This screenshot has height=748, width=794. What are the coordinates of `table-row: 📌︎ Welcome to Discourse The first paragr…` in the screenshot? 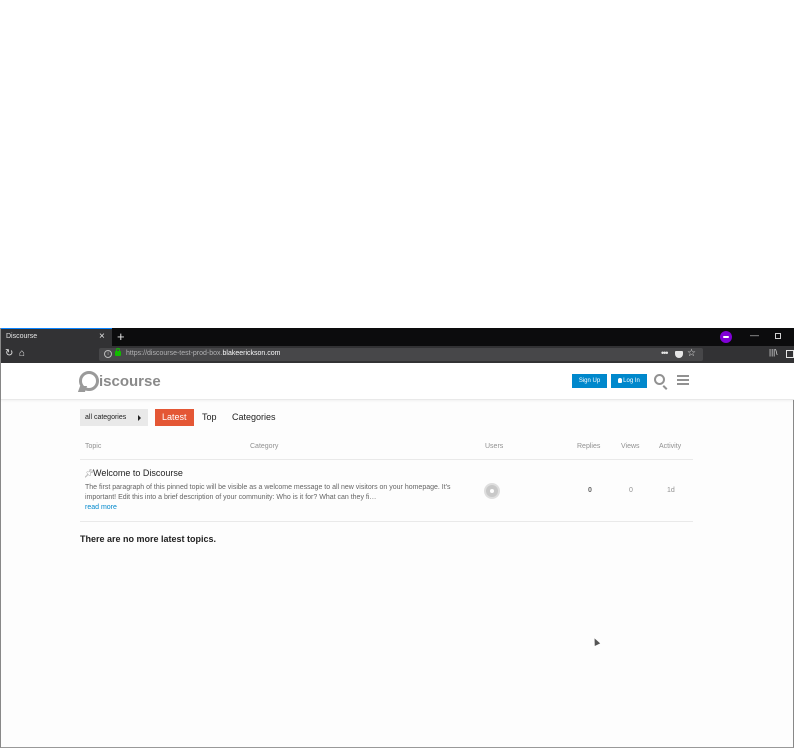 It's located at (386, 491).